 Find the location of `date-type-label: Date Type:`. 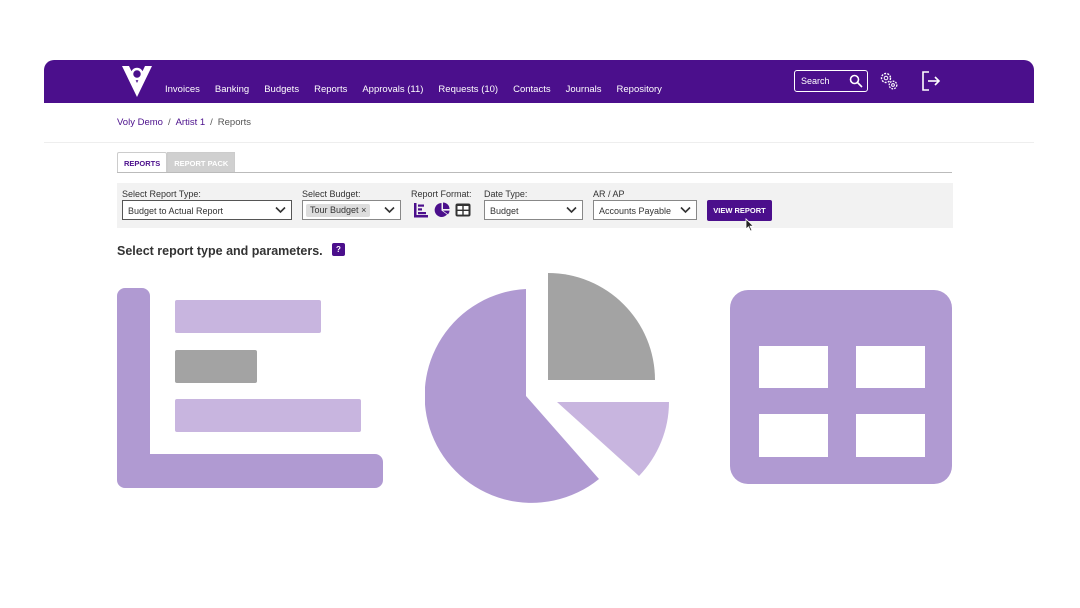

date-type-label: Date Type: is located at coordinates (506, 194).